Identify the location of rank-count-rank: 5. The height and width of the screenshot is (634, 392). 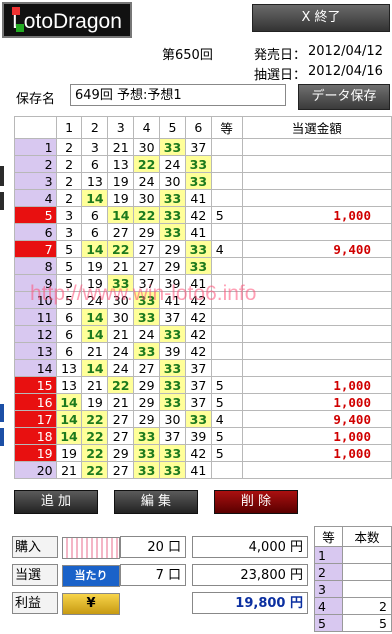
(328, 623).